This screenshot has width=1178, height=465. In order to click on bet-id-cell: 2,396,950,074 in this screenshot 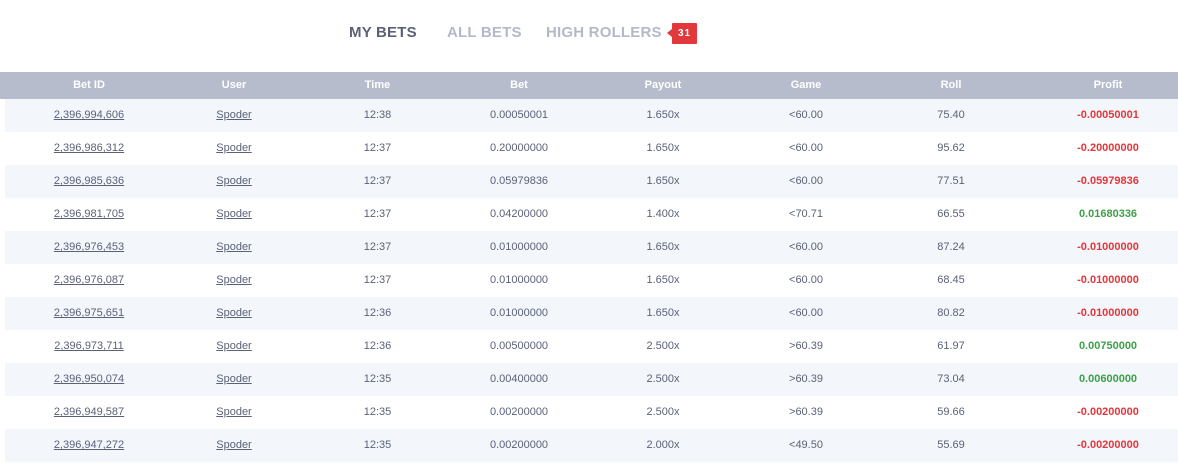, I will do `click(89, 379)`.